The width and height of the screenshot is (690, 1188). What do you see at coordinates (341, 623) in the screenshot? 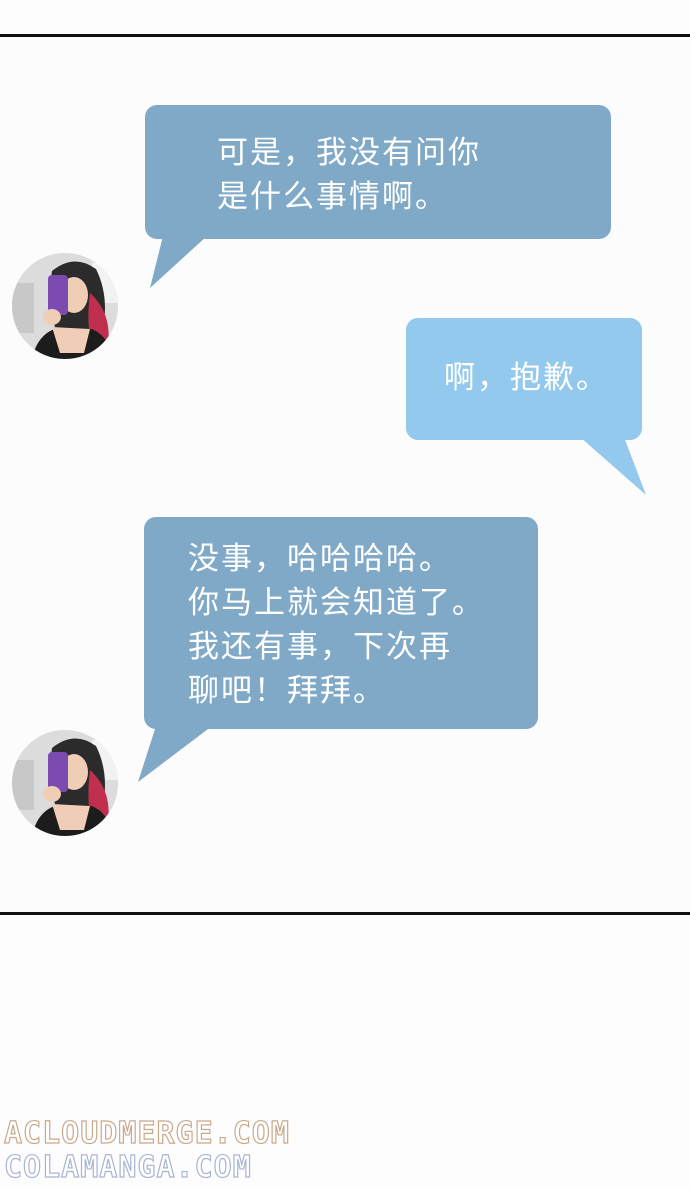
I see `message-bubble-incoming-2: 没事，哈哈哈哈。 你马上就会知道了。 我还有事，下次再 聊吧！拜拜。` at bounding box center [341, 623].